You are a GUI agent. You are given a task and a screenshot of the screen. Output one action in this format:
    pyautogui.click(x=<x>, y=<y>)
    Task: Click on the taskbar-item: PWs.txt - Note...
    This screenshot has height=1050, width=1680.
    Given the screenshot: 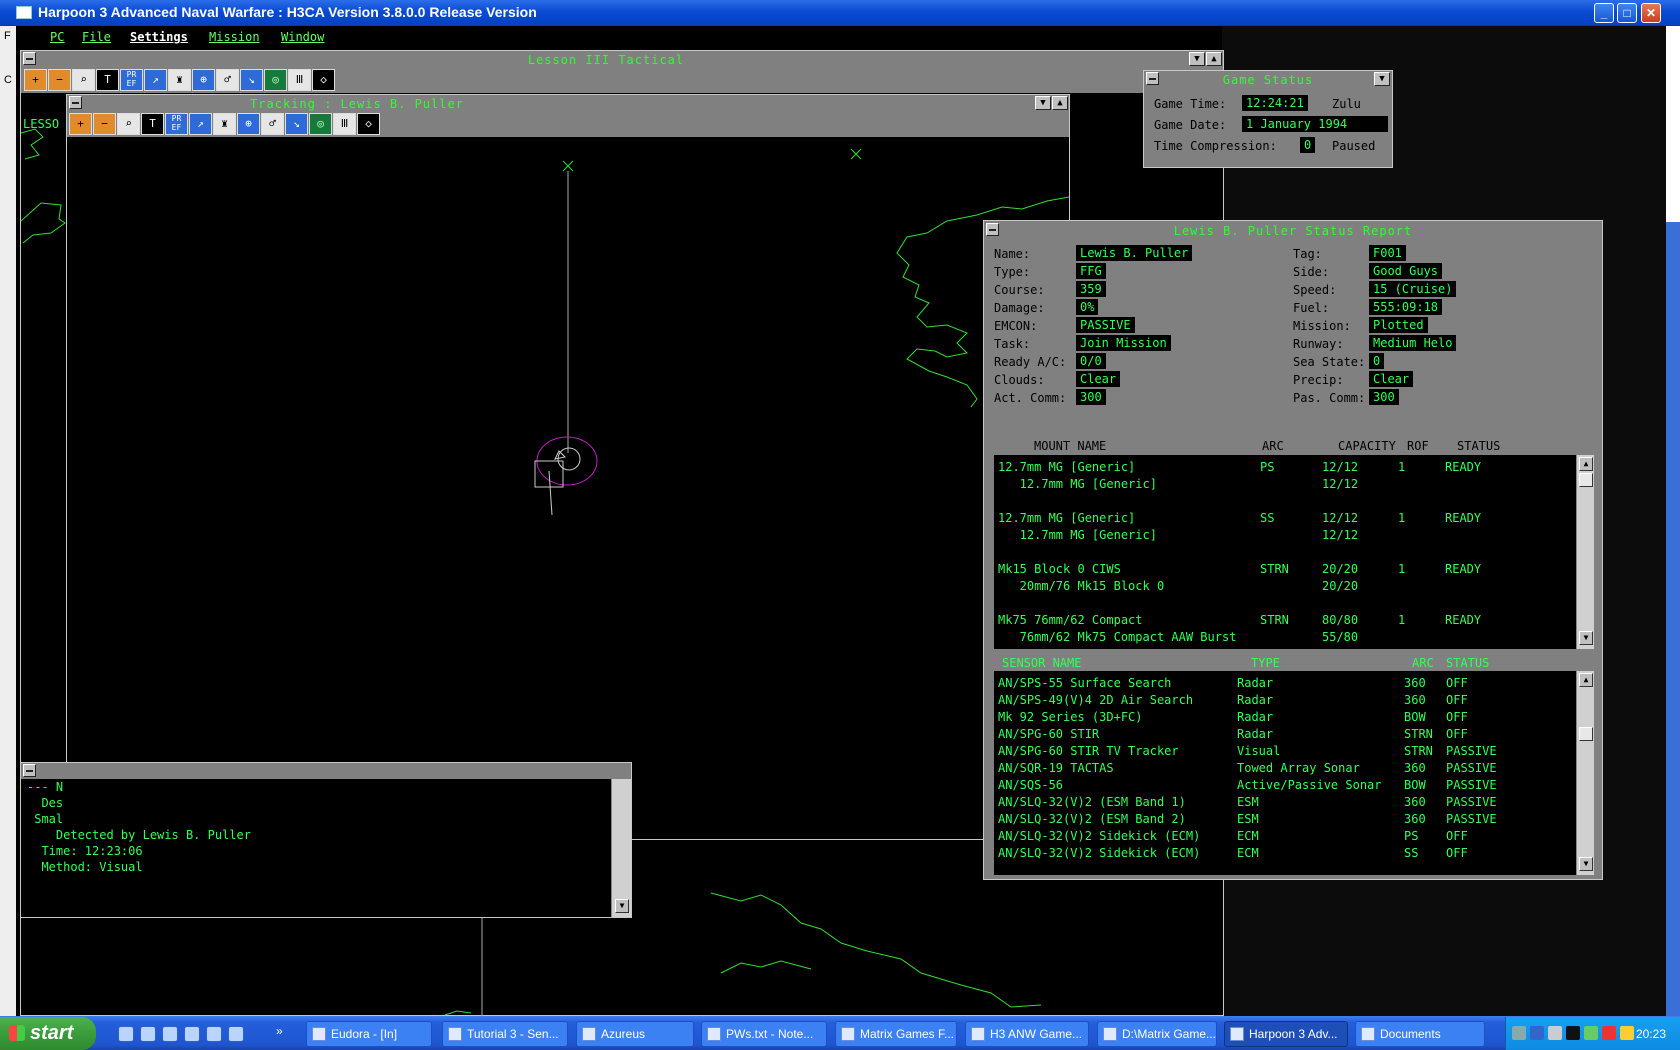 What is the action you would take?
    pyautogui.click(x=764, y=1034)
    